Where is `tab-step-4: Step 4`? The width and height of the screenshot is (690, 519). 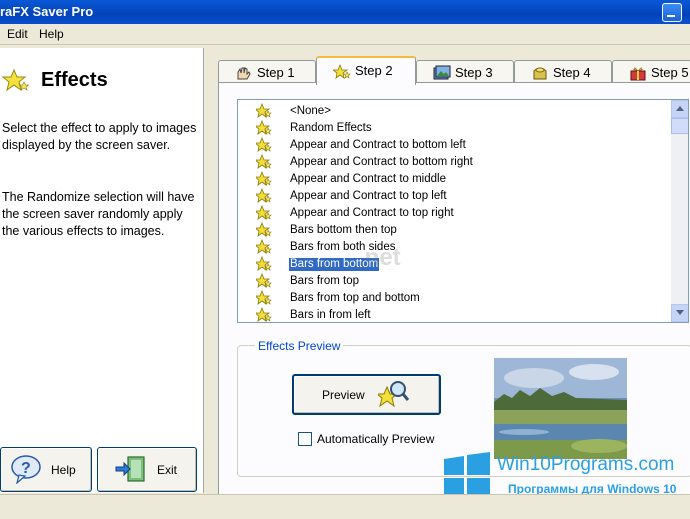
tab-step-4: Step 4 is located at coordinates (563, 71).